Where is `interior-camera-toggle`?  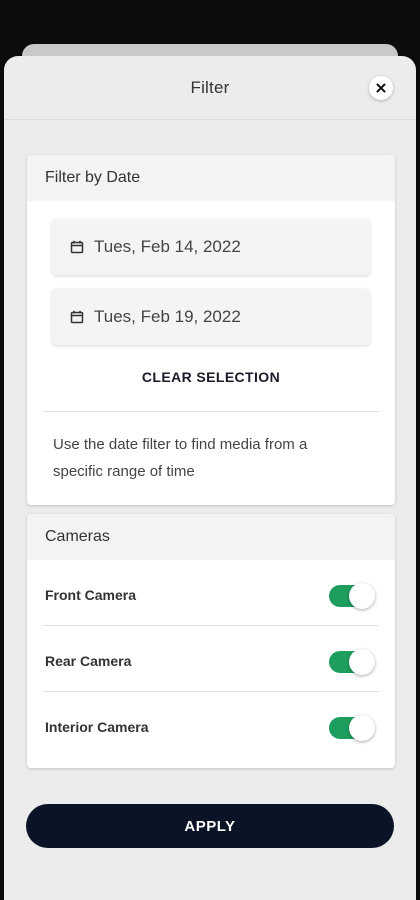
interior-camera-toggle is located at coordinates (352, 728).